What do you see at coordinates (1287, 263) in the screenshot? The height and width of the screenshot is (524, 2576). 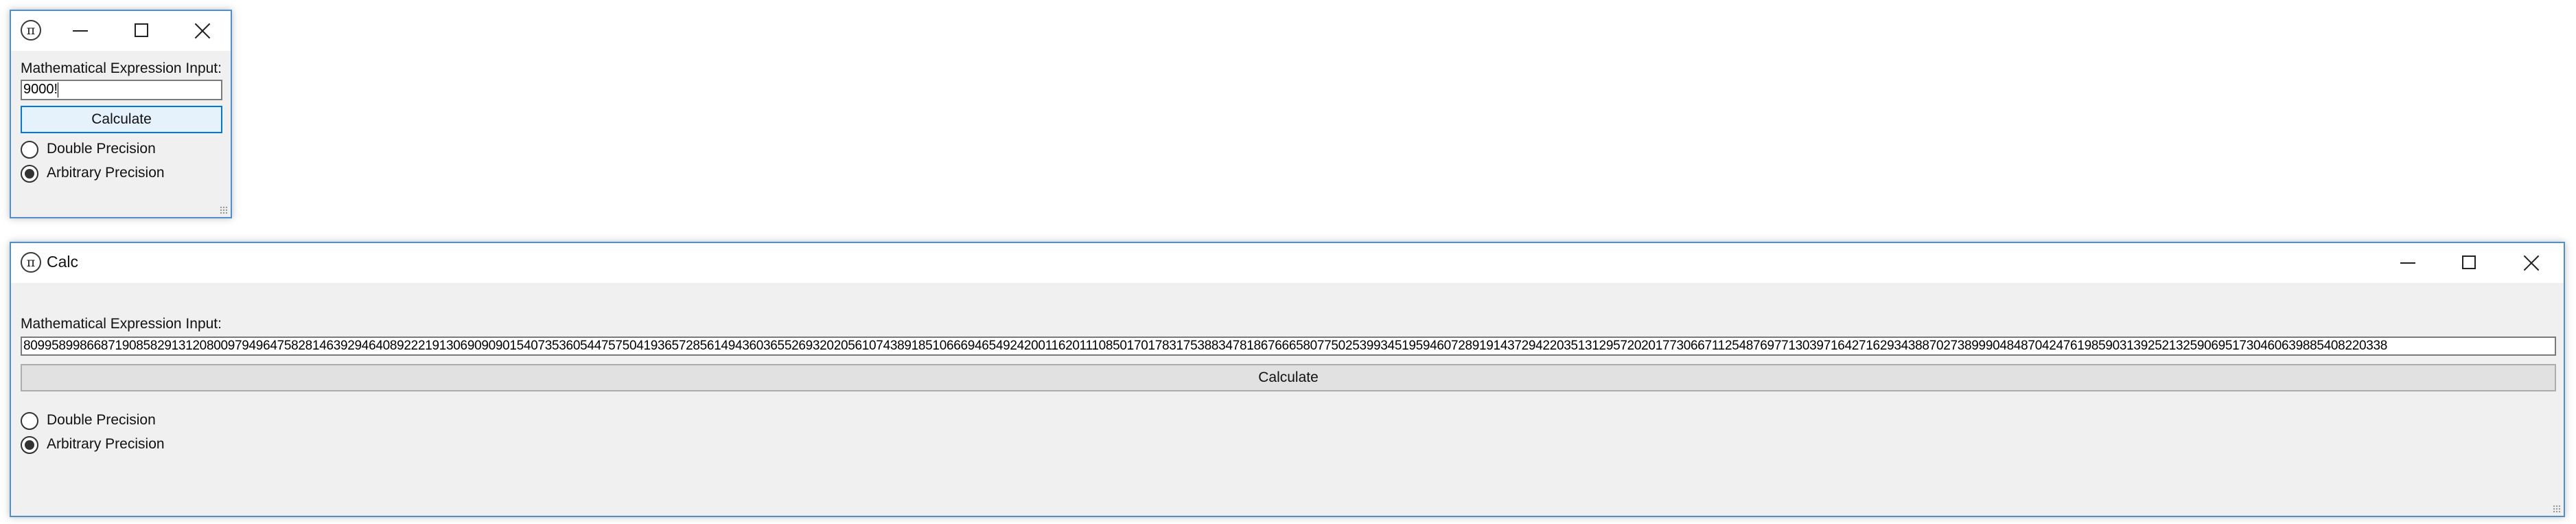 I see `title-bar: π Calc` at bounding box center [1287, 263].